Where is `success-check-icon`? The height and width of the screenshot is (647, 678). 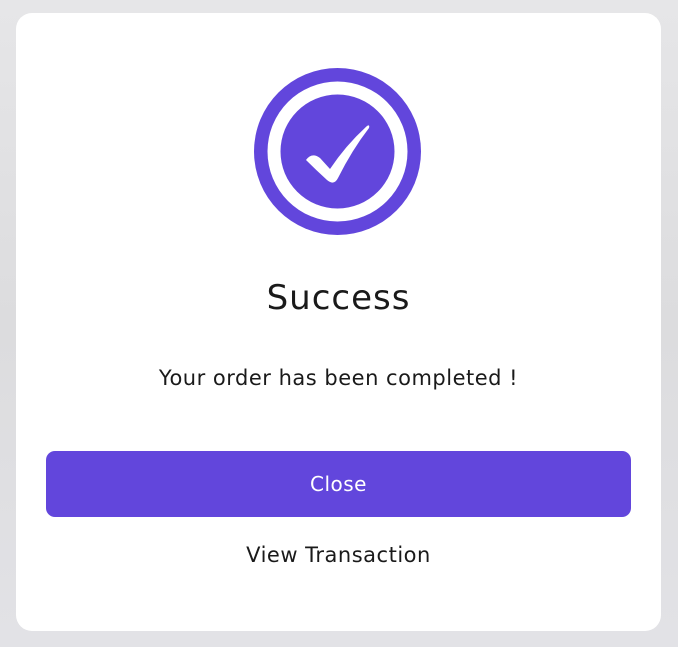 success-check-icon is located at coordinates (337, 151).